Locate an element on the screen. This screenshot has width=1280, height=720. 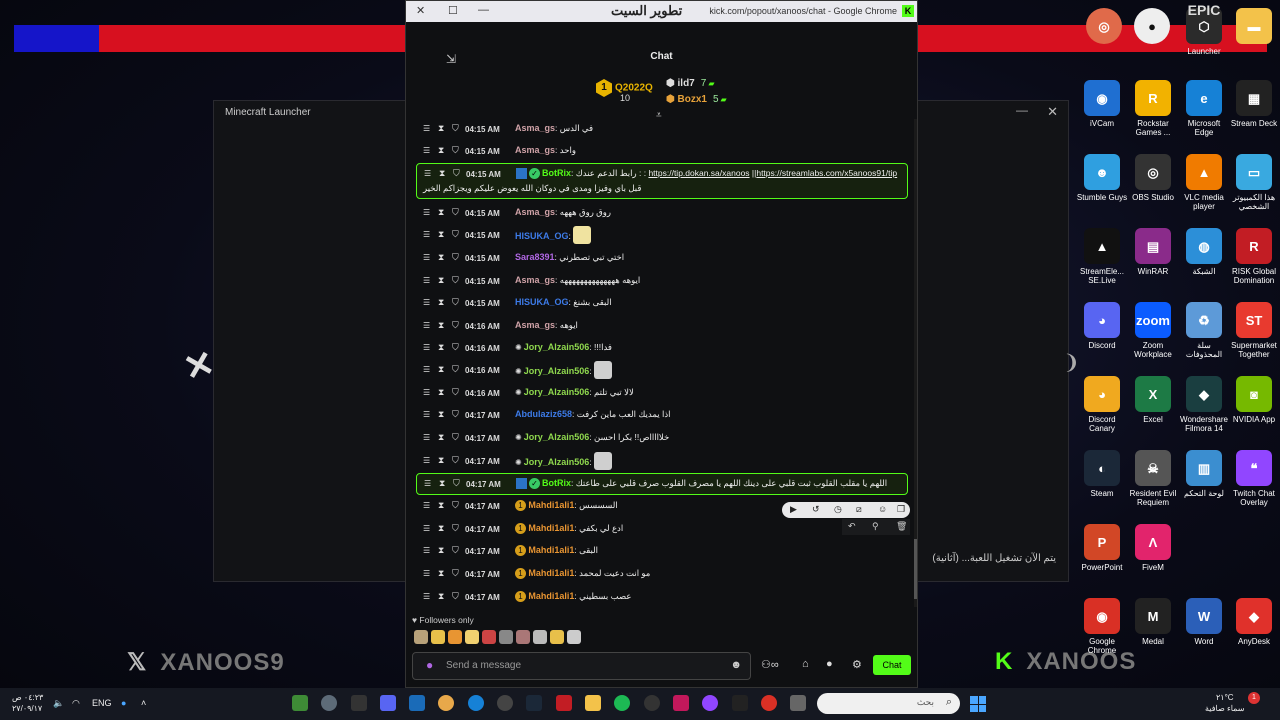
desktop-icon-app: ◎ is located at coordinates (1104, 27).